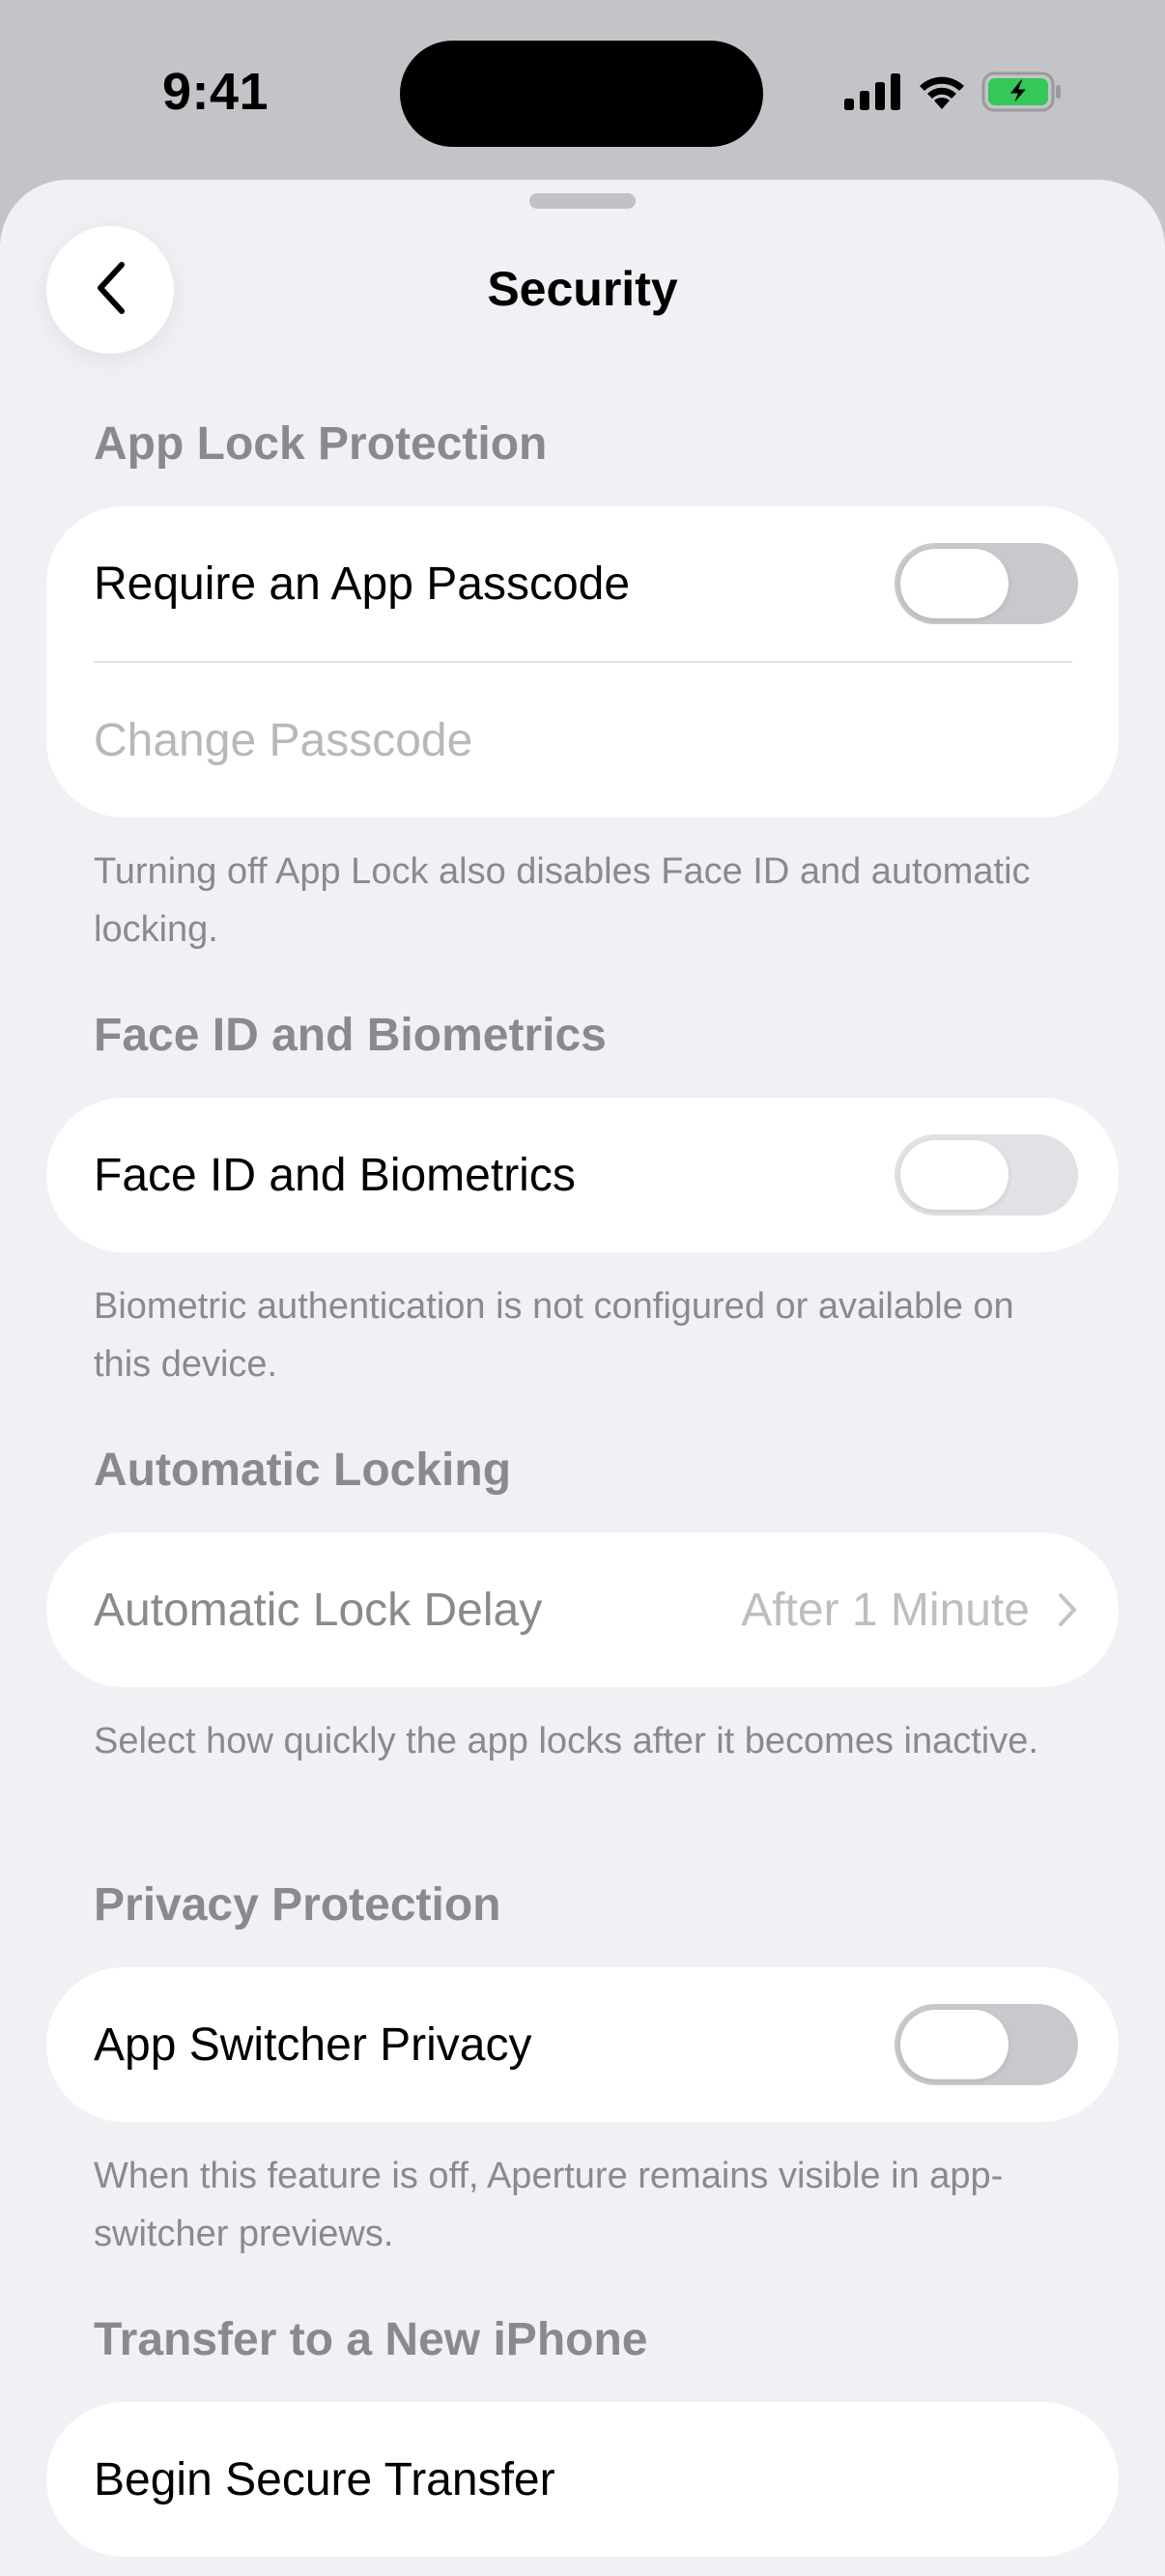 Image resolution: width=1165 pixels, height=2576 pixels. What do you see at coordinates (324, 2479) in the screenshot?
I see `begin-secure-transfer-label: Begin Secure Transfer` at bounding box center [324, 2479].